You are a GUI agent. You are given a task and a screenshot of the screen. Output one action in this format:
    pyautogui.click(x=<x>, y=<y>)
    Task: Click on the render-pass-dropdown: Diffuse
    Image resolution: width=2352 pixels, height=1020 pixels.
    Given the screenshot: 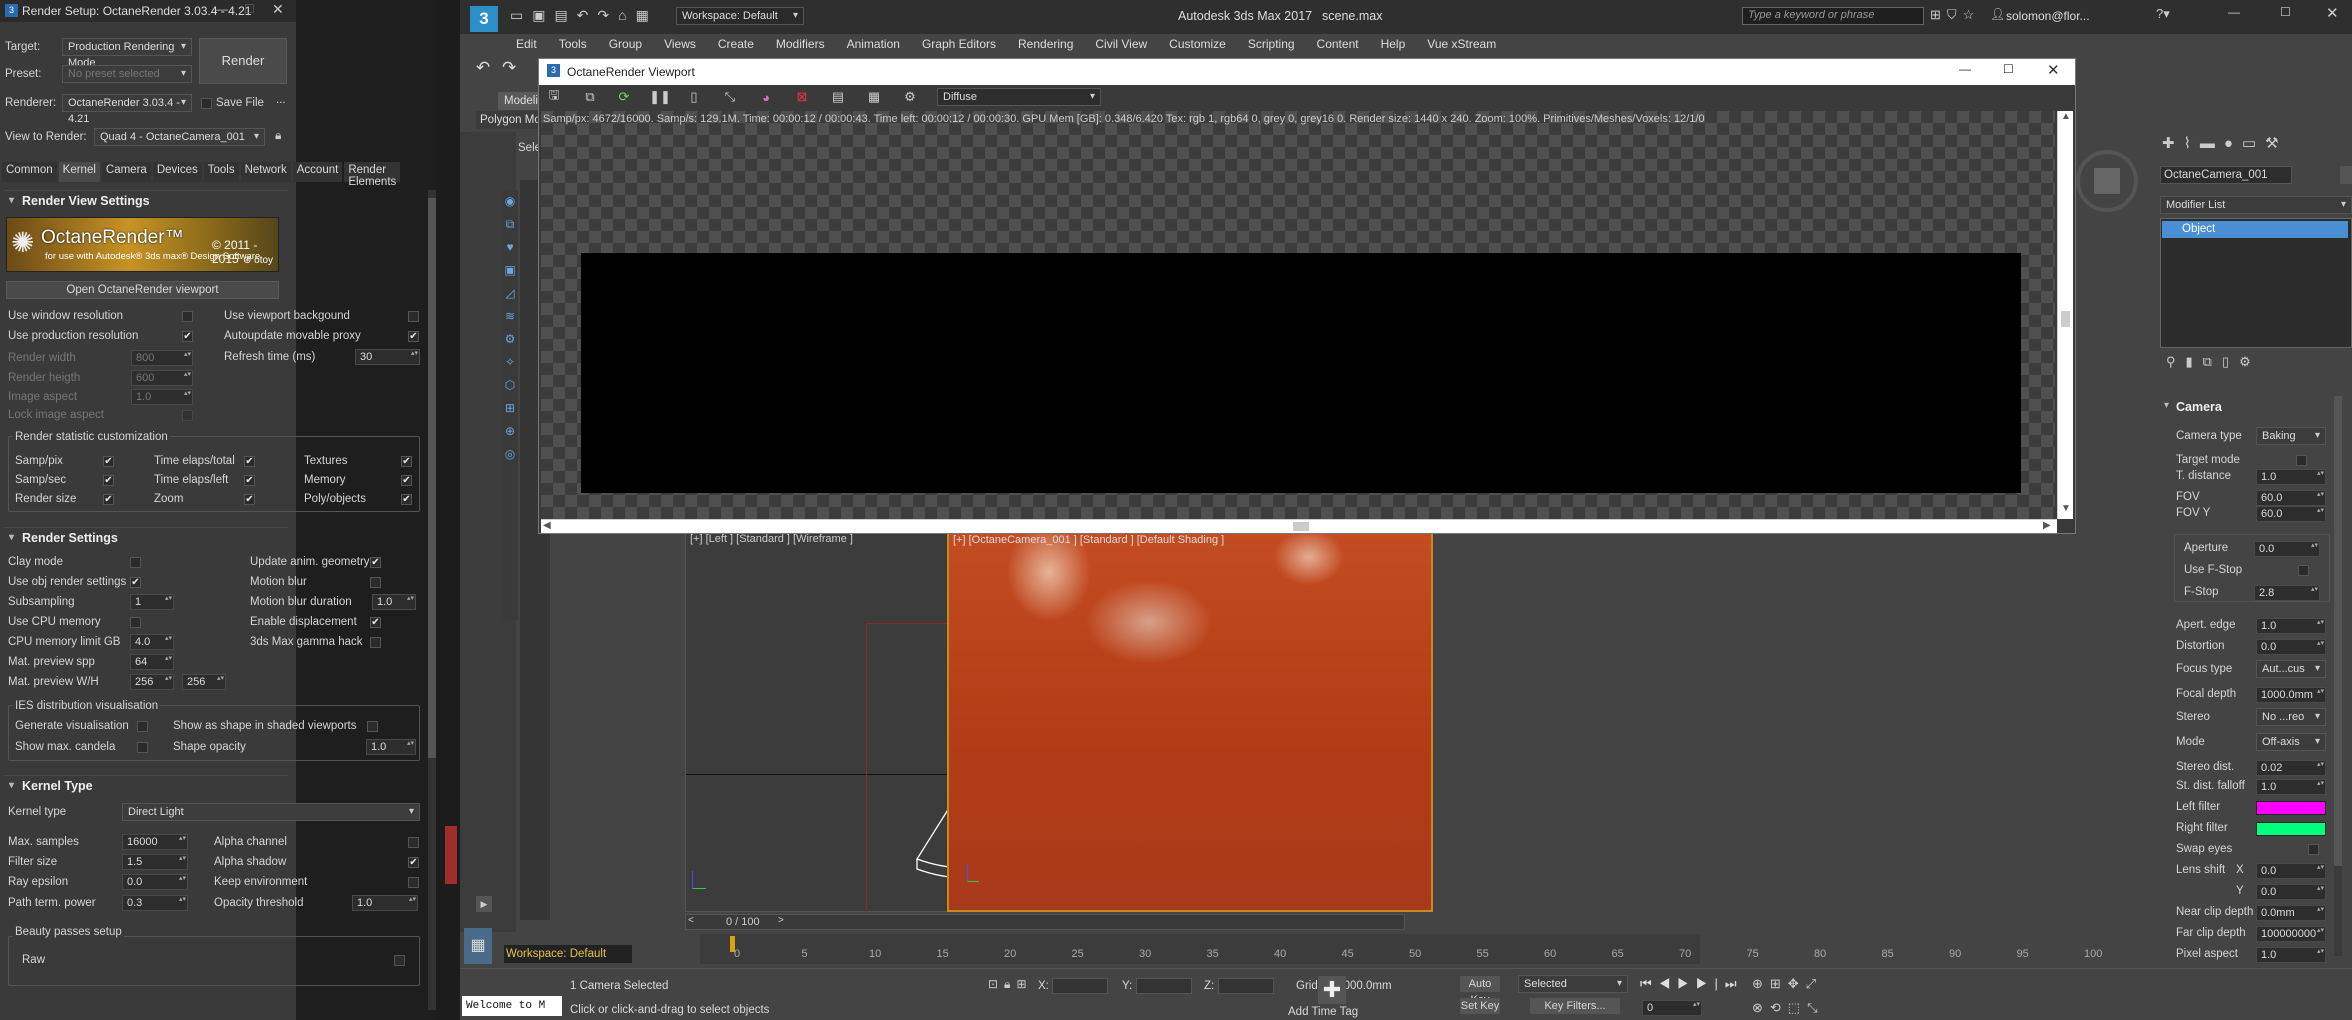 What is the action you would take?
    pyautogui.click(x=1019, y=97)
    